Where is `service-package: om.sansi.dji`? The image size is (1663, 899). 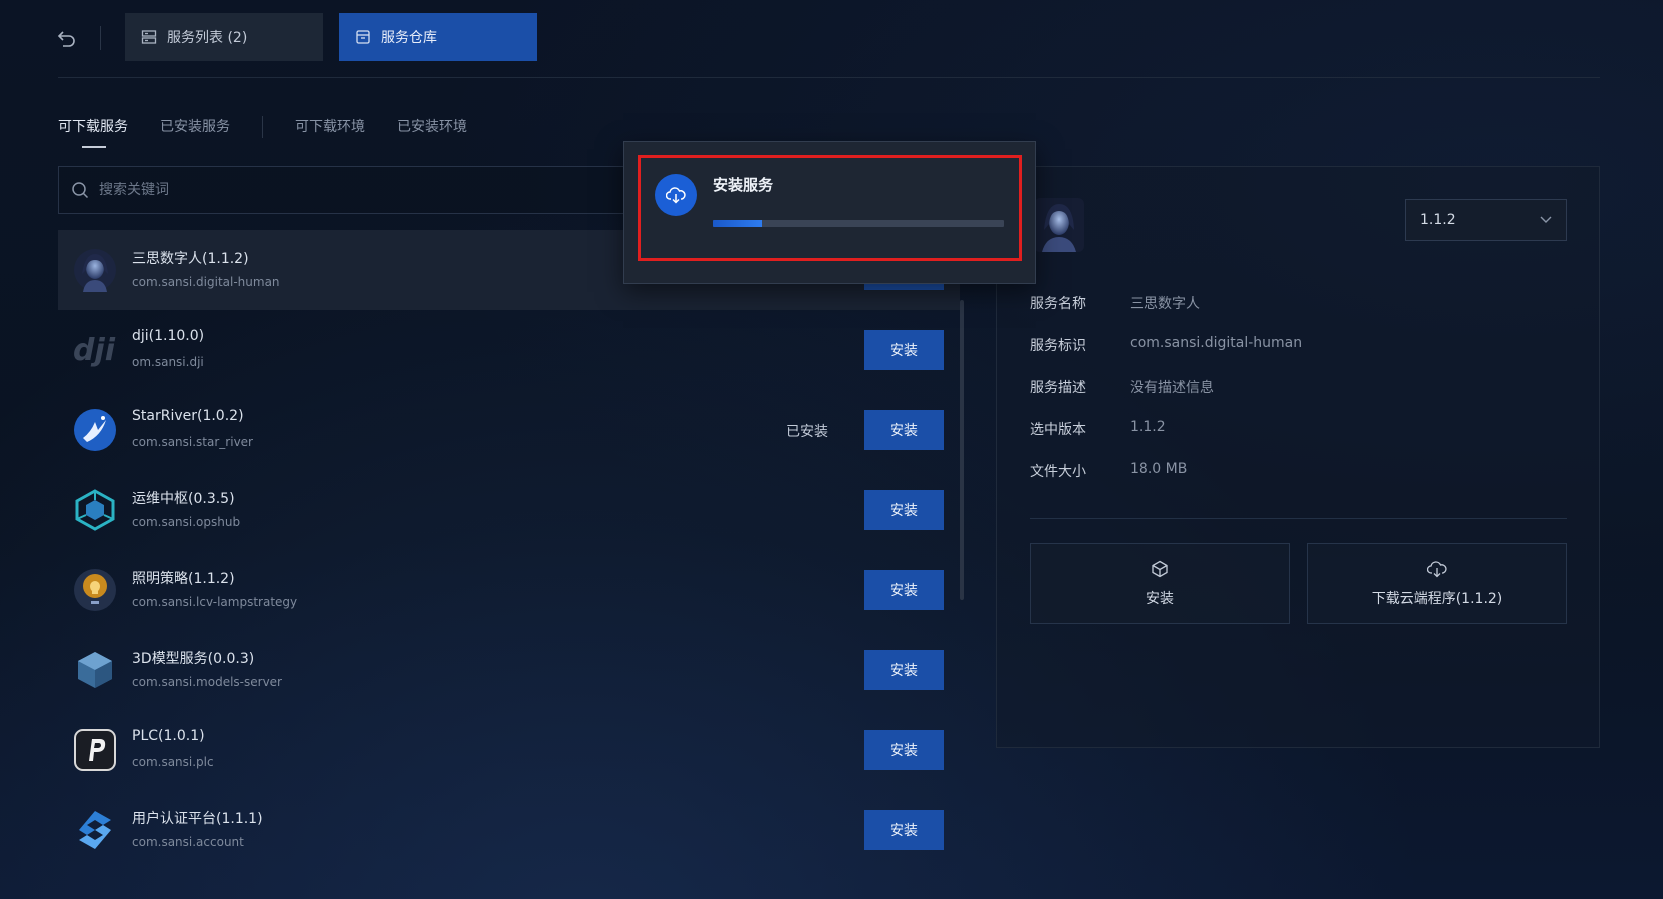
service-package: om.sansi.dji is located at coordinates (168, 362).